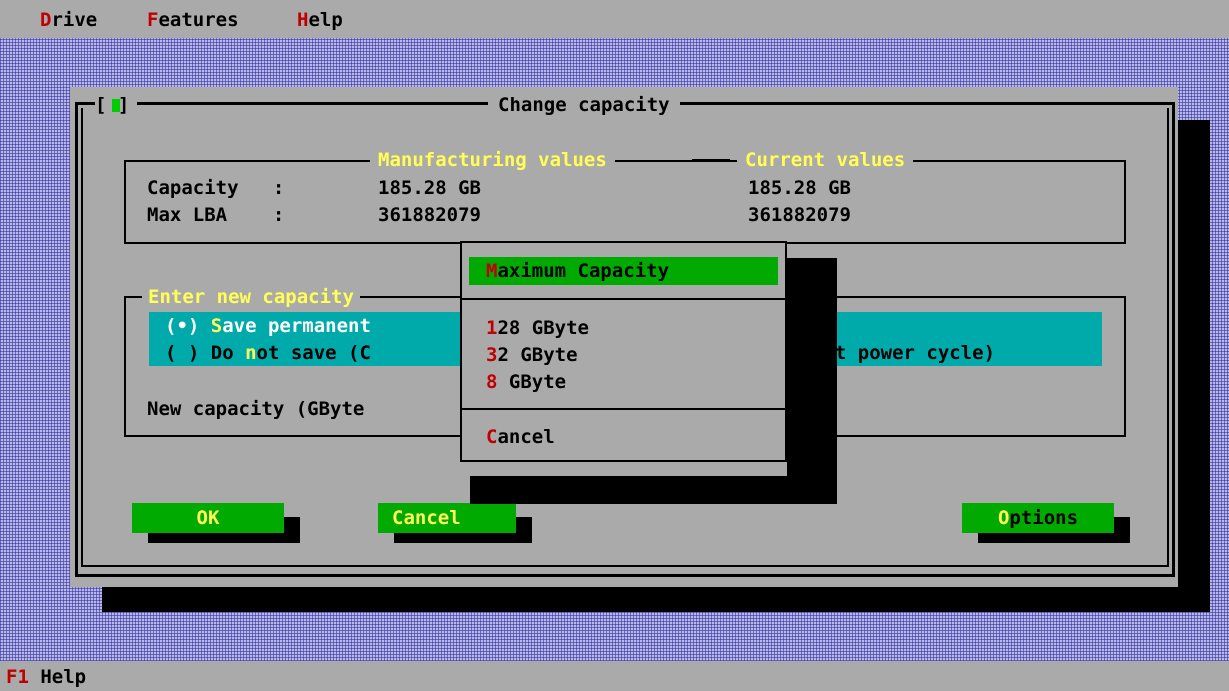 This screenshot has width=1229, height=691. Describe the element at coordinates (216, 215) in the screenshot. I see `maxlba-label: Max LBA :` at that location.